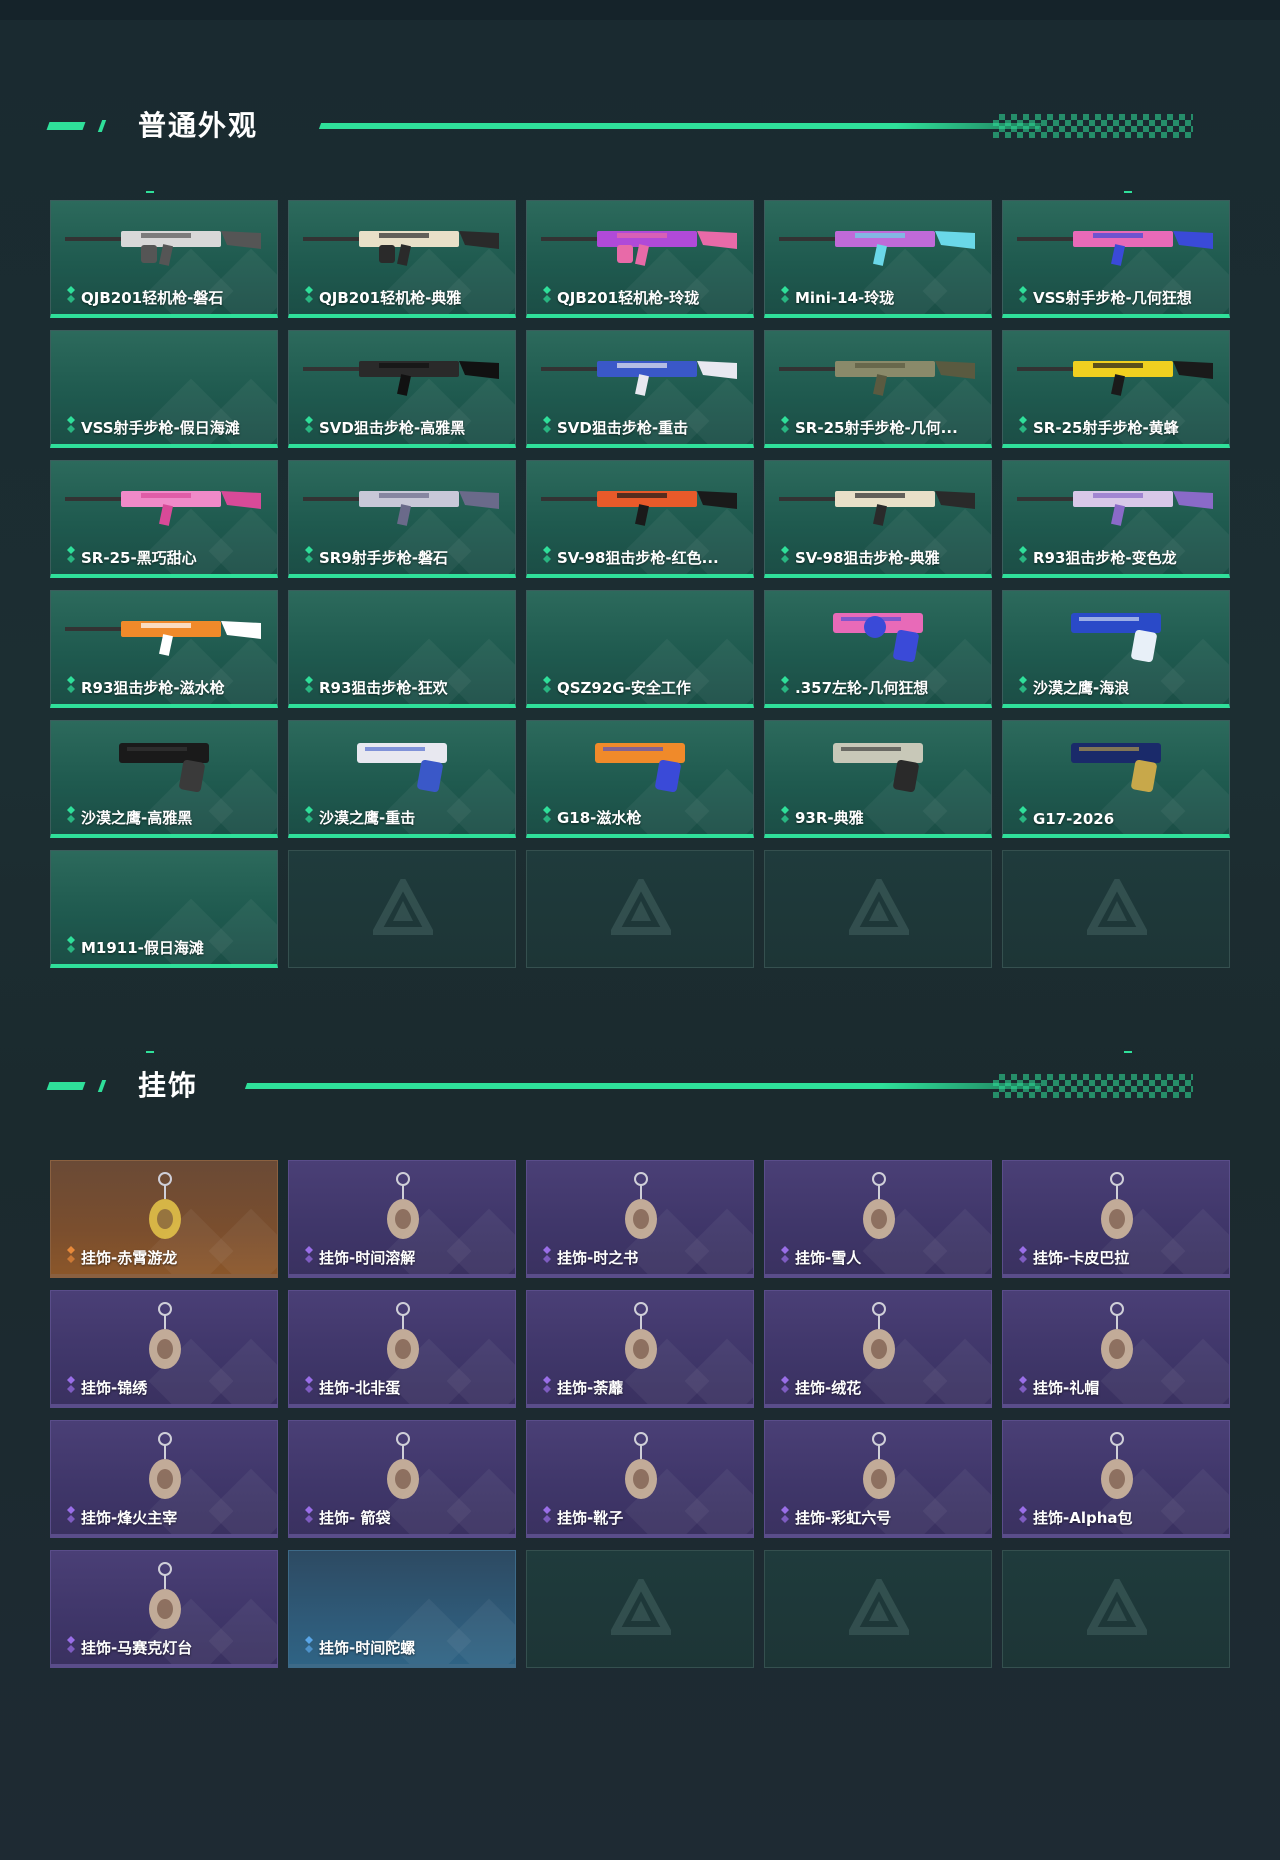 The width and height of the screenshot is (1280, 1860). Describe the element at coordinates (878, 649) in the screenshot. I see `skin-card: .357左轮-几何狂想` at that location.